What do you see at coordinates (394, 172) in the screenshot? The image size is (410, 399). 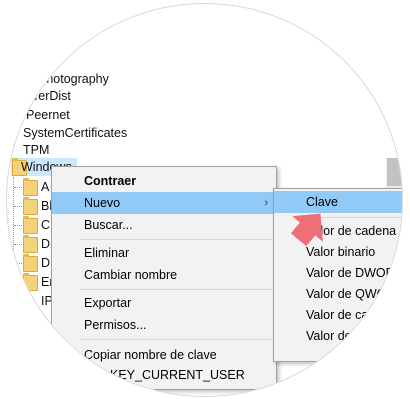 I see `scrollbar-thumb` at bounding box center [394, 172].